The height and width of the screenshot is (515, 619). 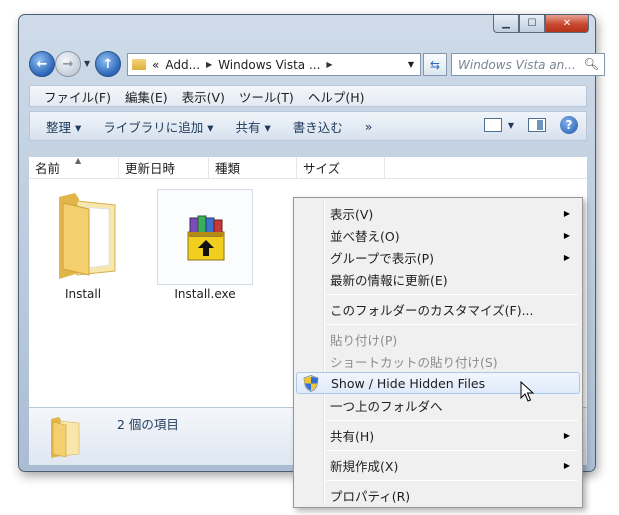 I want to click on column-size: サイズ, so click(x=341, y=167).